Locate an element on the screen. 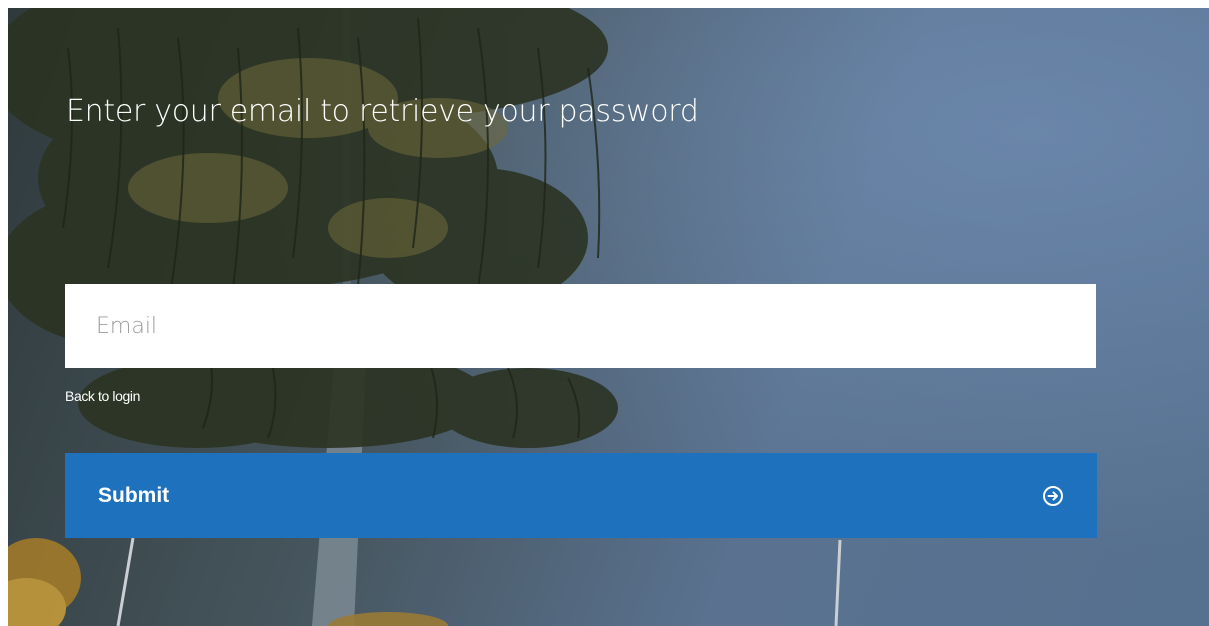 This screenshot has height=626, width=1209. arrow-circle-right-icon is located at coordinates (1053, 495).